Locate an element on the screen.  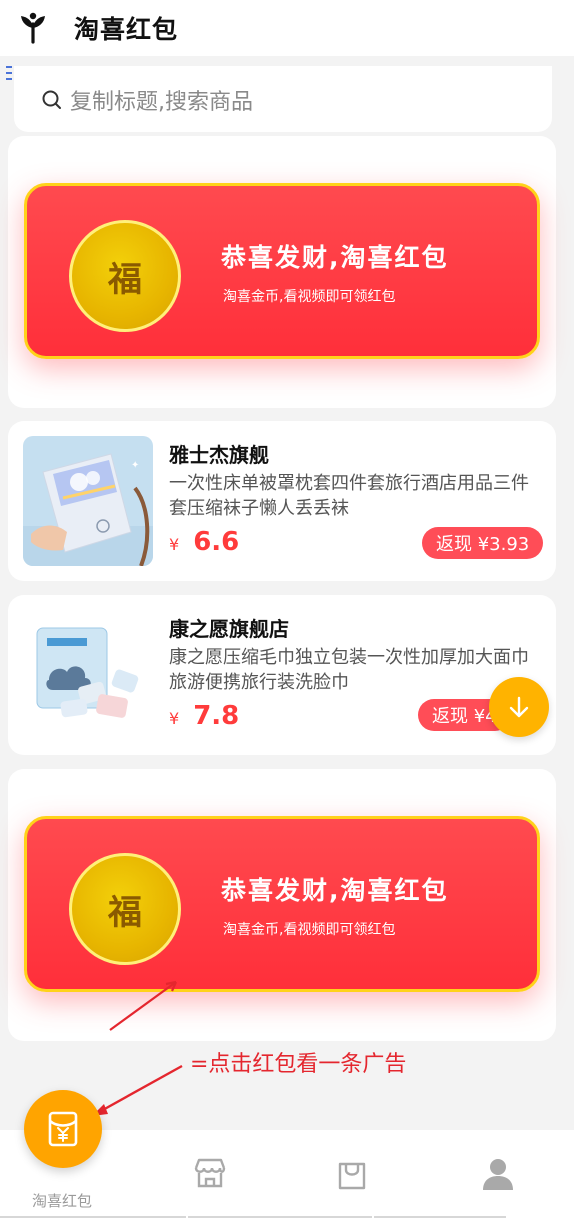
shop-name: 雅士杰旗舰 is located at coordinates (219, 455).